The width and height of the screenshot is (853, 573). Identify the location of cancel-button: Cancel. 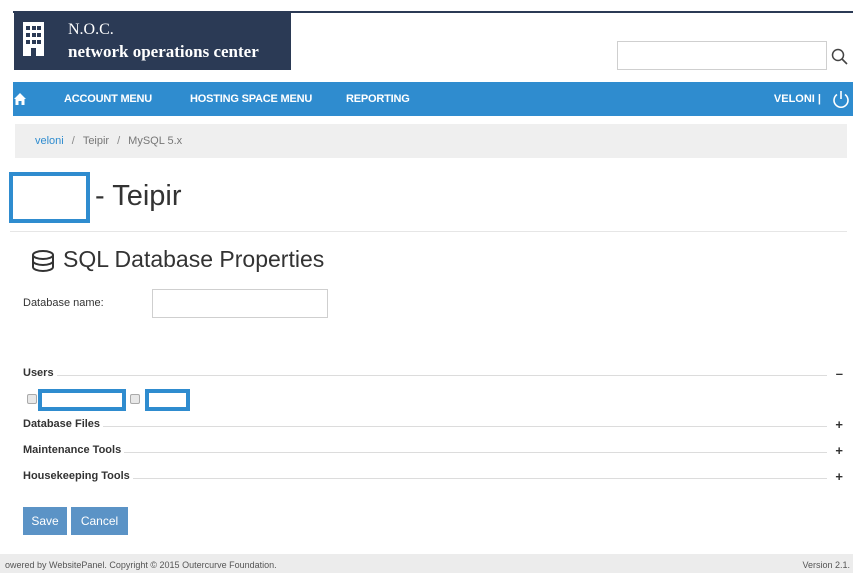
(99, 521).